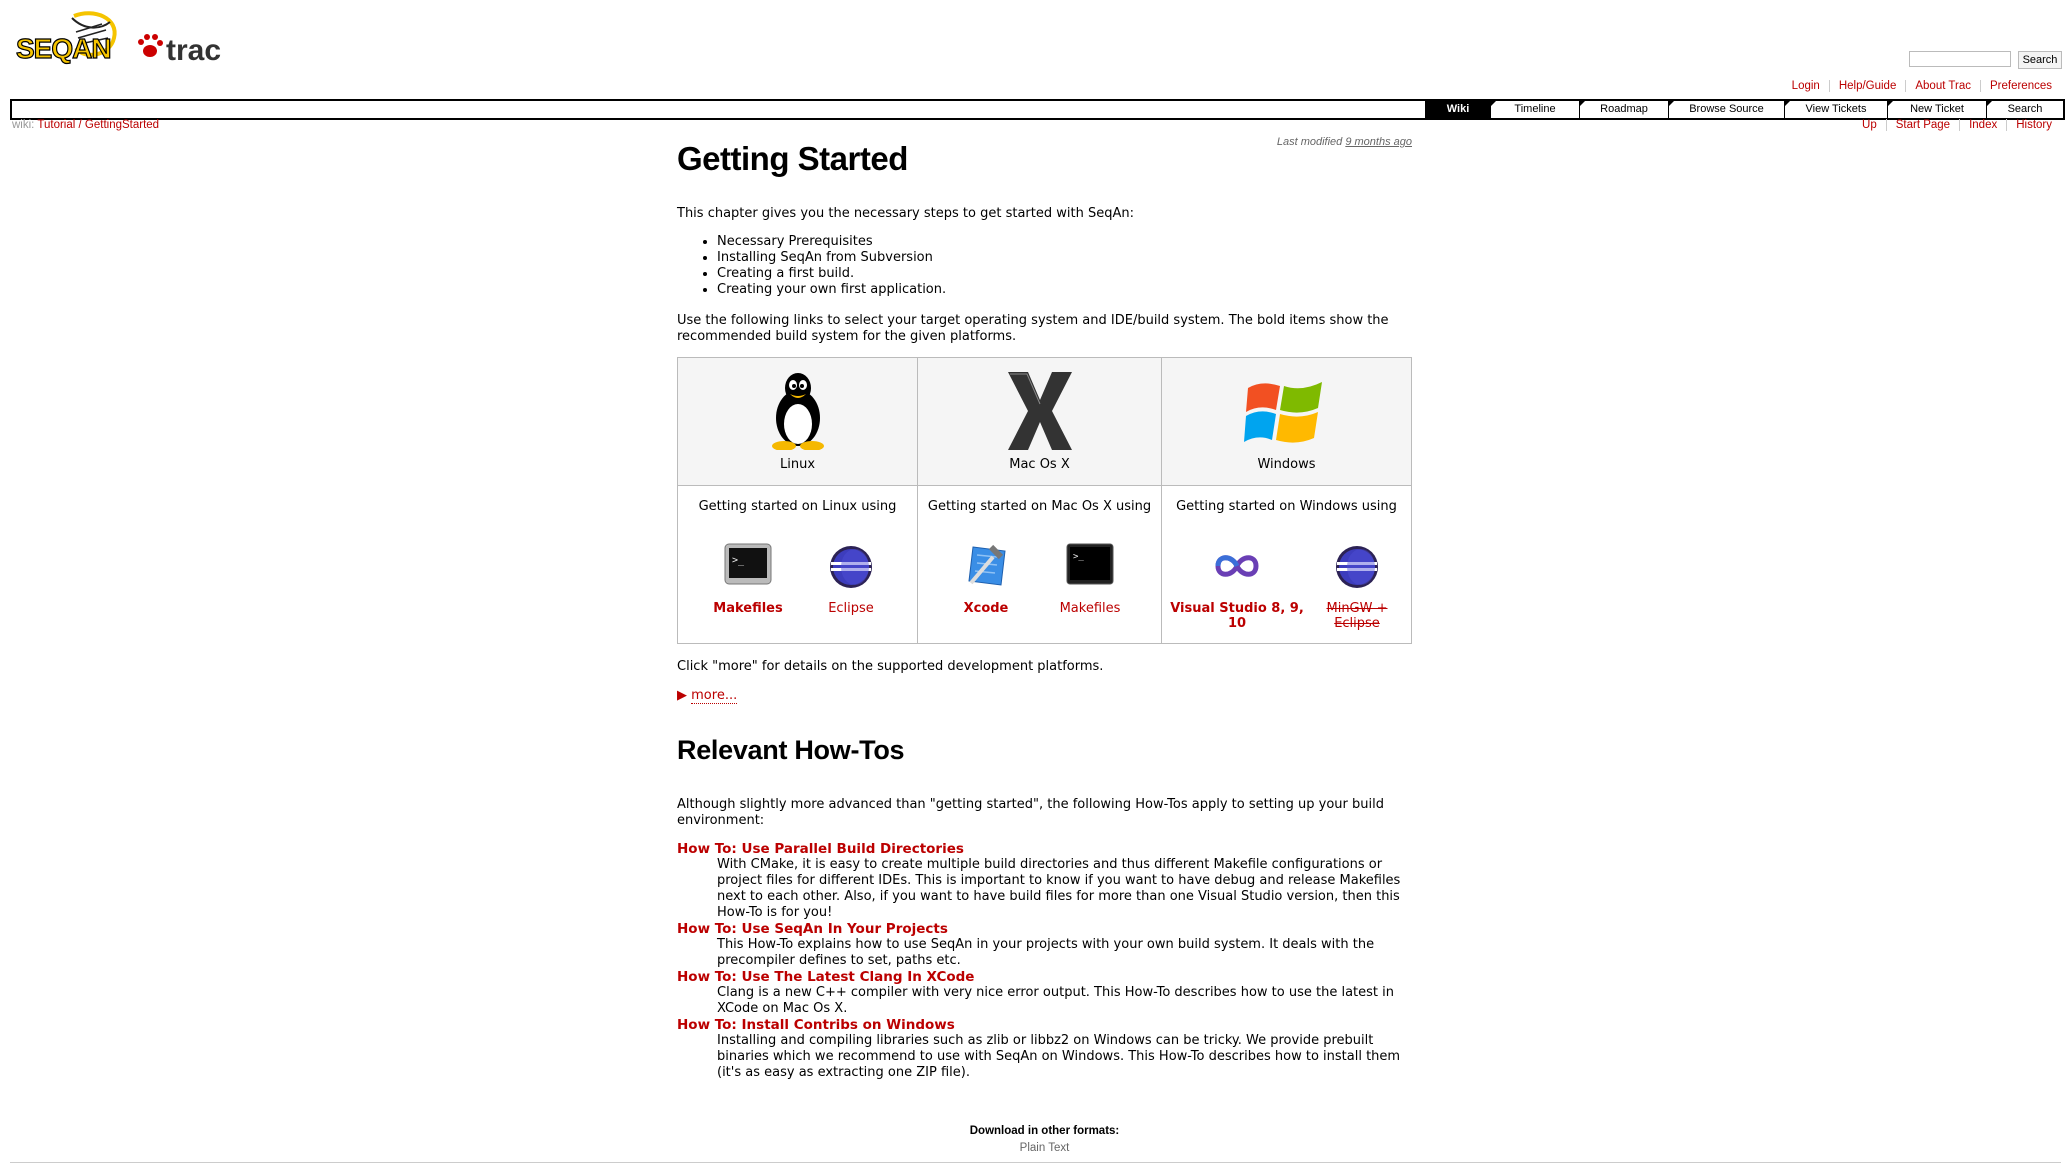 The image size is (2071, 1166). I want to click on plain-text-link: Plain Text, so click(1044, 1148).